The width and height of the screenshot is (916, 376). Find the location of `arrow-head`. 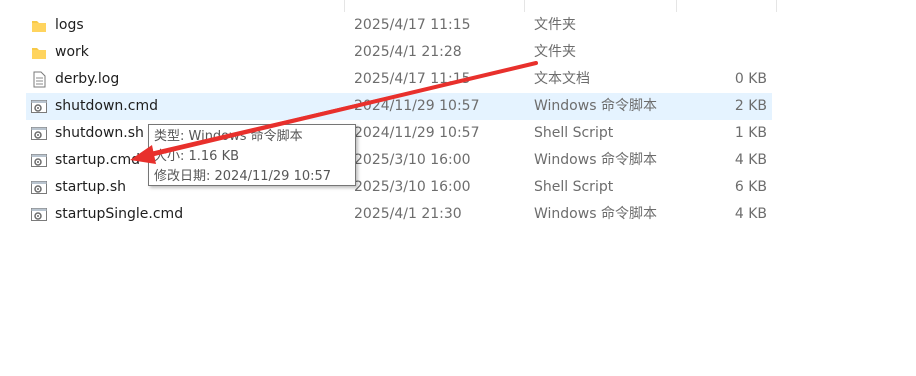

arrow-head is located at coordinates (143, 154).